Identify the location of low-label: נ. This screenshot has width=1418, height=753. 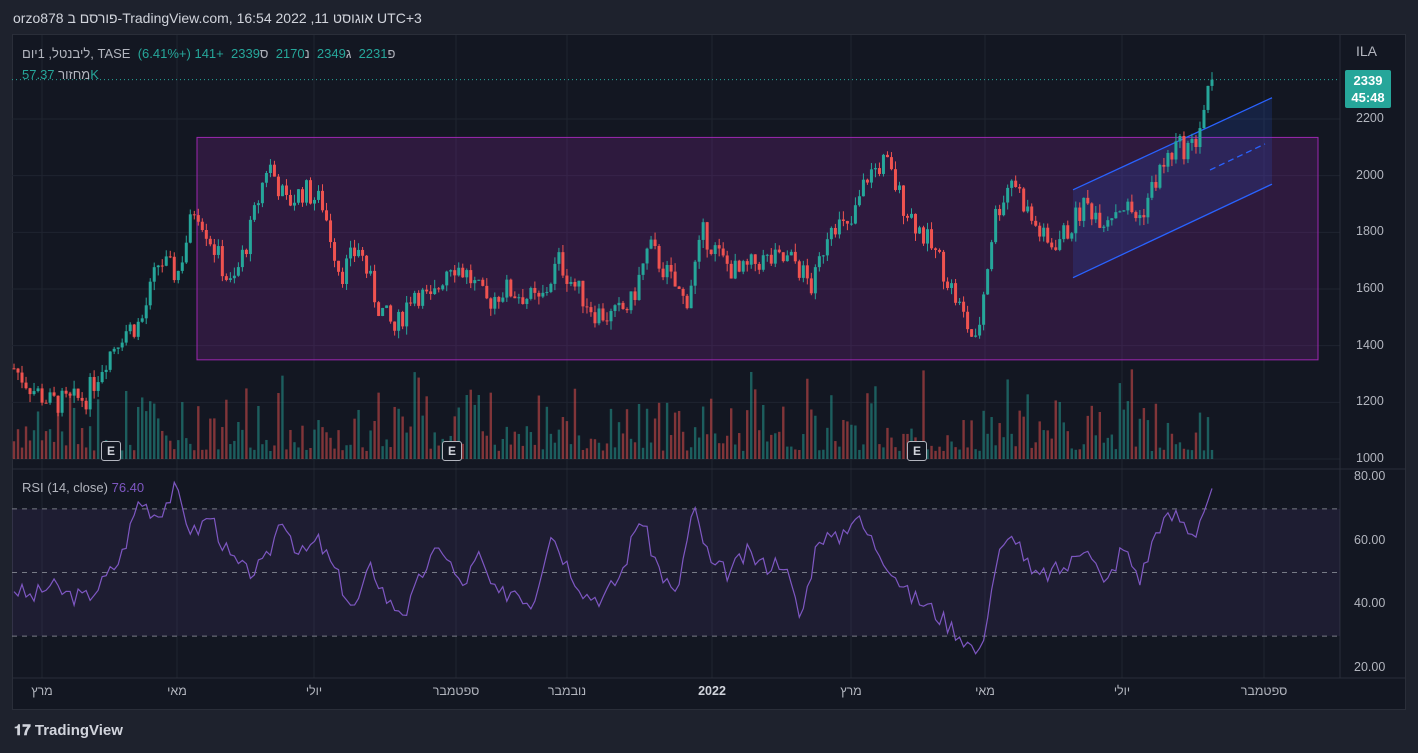
(307, 53).